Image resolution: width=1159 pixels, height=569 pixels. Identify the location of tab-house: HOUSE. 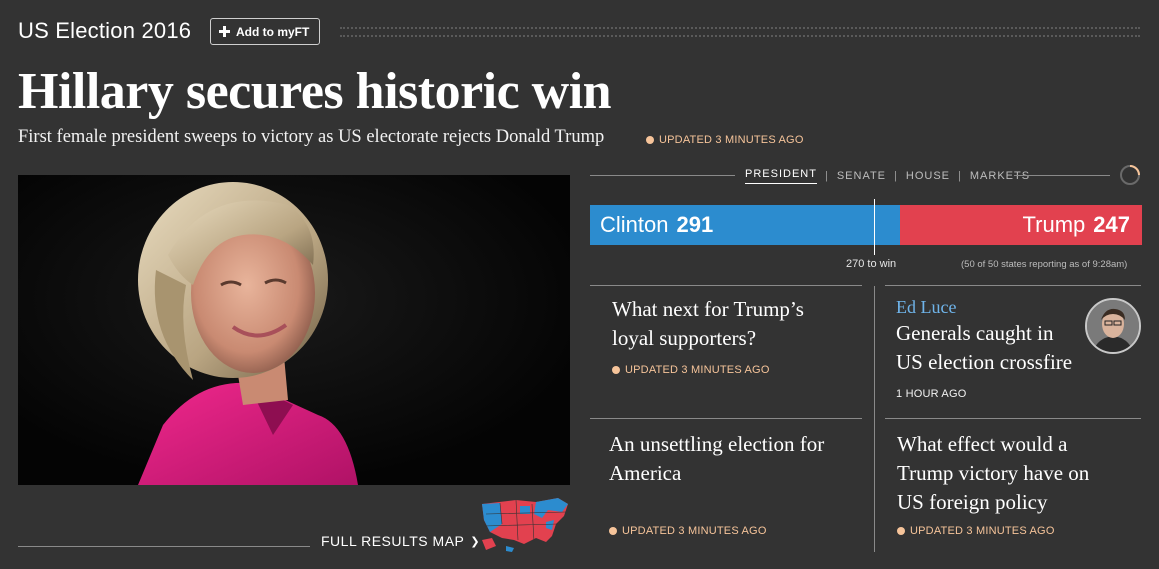
(928, 176).